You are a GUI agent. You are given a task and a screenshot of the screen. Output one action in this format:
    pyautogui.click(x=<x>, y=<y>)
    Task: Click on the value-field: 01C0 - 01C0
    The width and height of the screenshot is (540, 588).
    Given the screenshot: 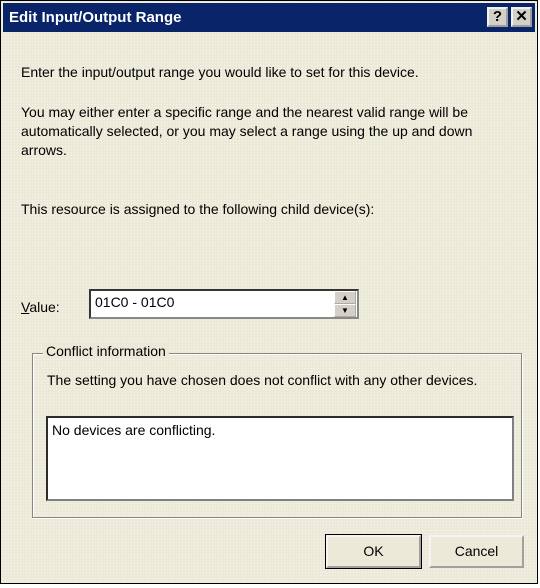 What is the action you would take?
    pyautogui.click(x=224, y=304)
    